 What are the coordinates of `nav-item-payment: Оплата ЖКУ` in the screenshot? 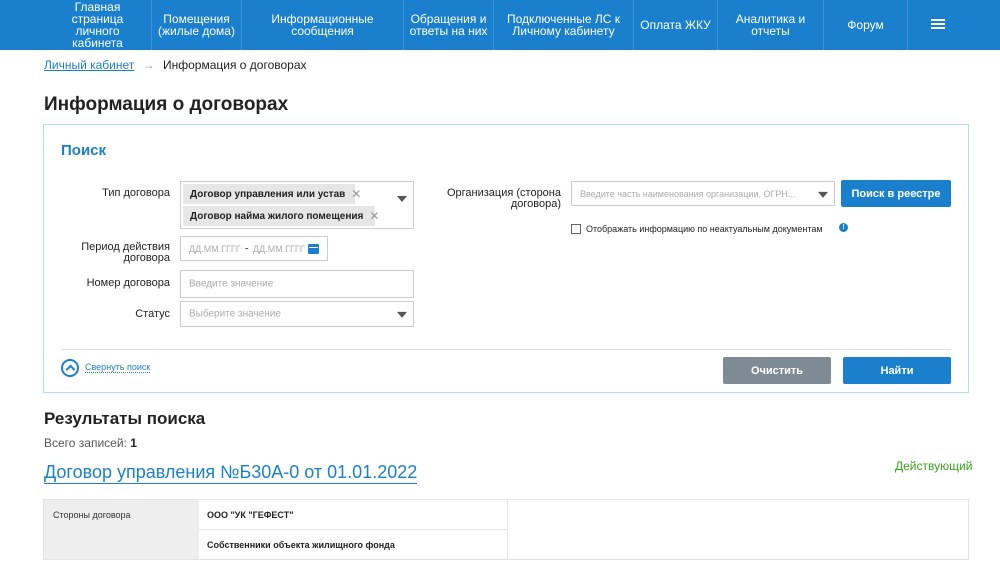 It's located at (676, 25).